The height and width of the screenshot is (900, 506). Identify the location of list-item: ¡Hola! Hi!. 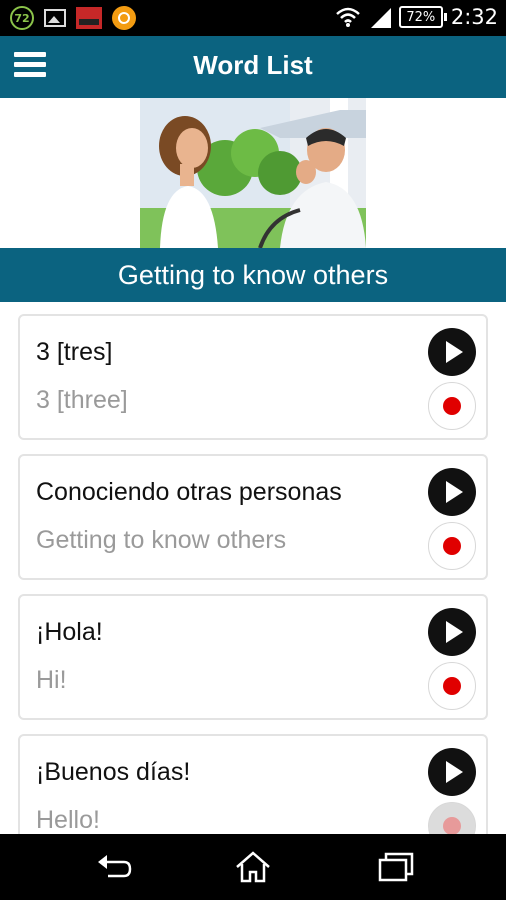
(253, 657).